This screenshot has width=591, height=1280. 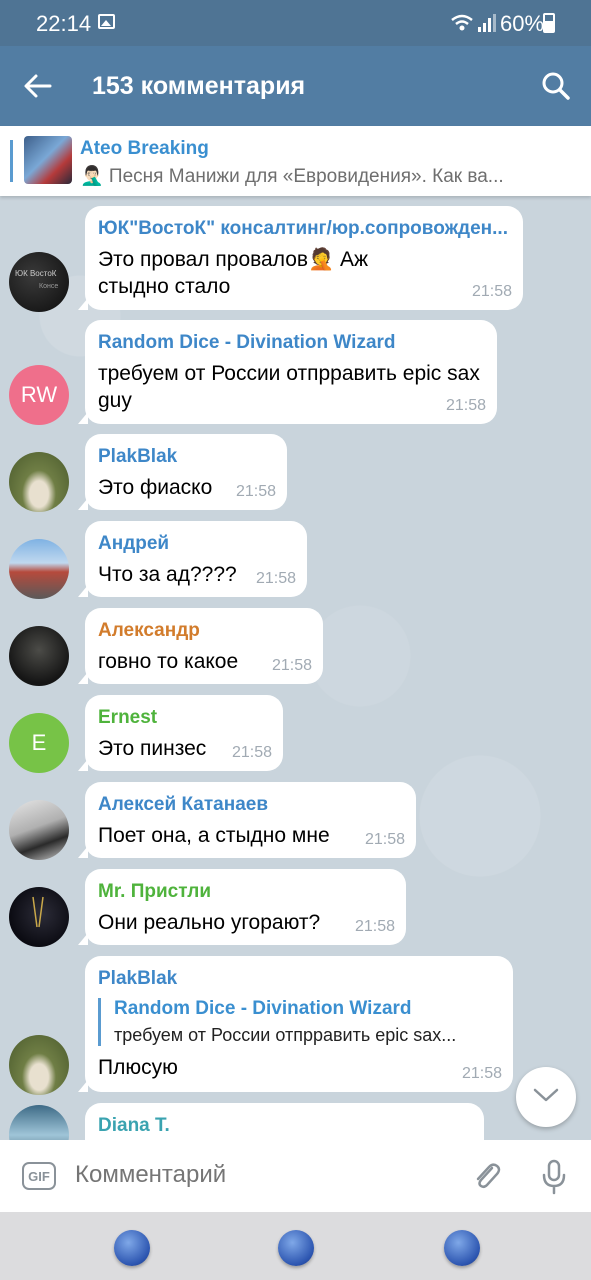 What do you see at coordinates (549, 23) in the screenshot?
I see `battery-icon` at bounding box center [549, 23].